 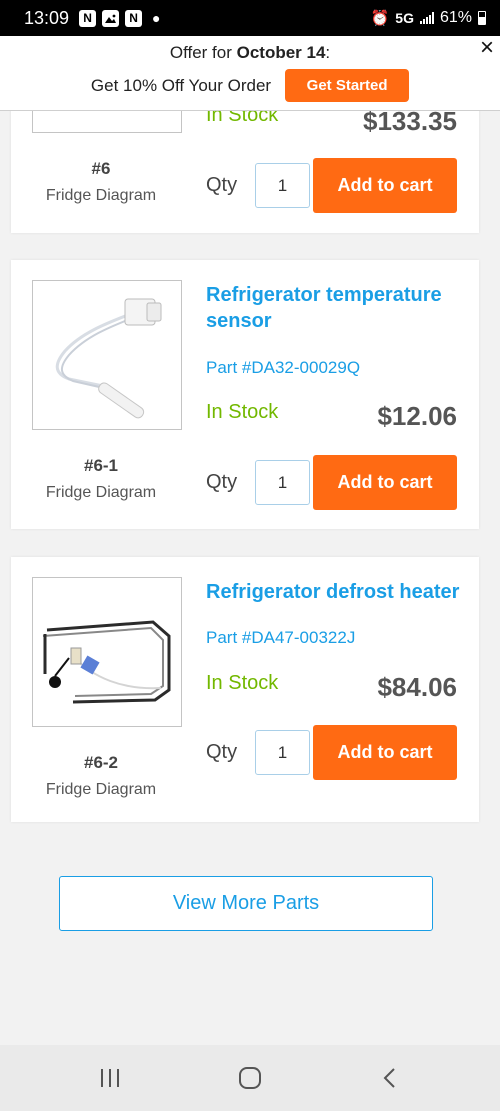 I want to click on back-button, so click(x=390, y=1078).